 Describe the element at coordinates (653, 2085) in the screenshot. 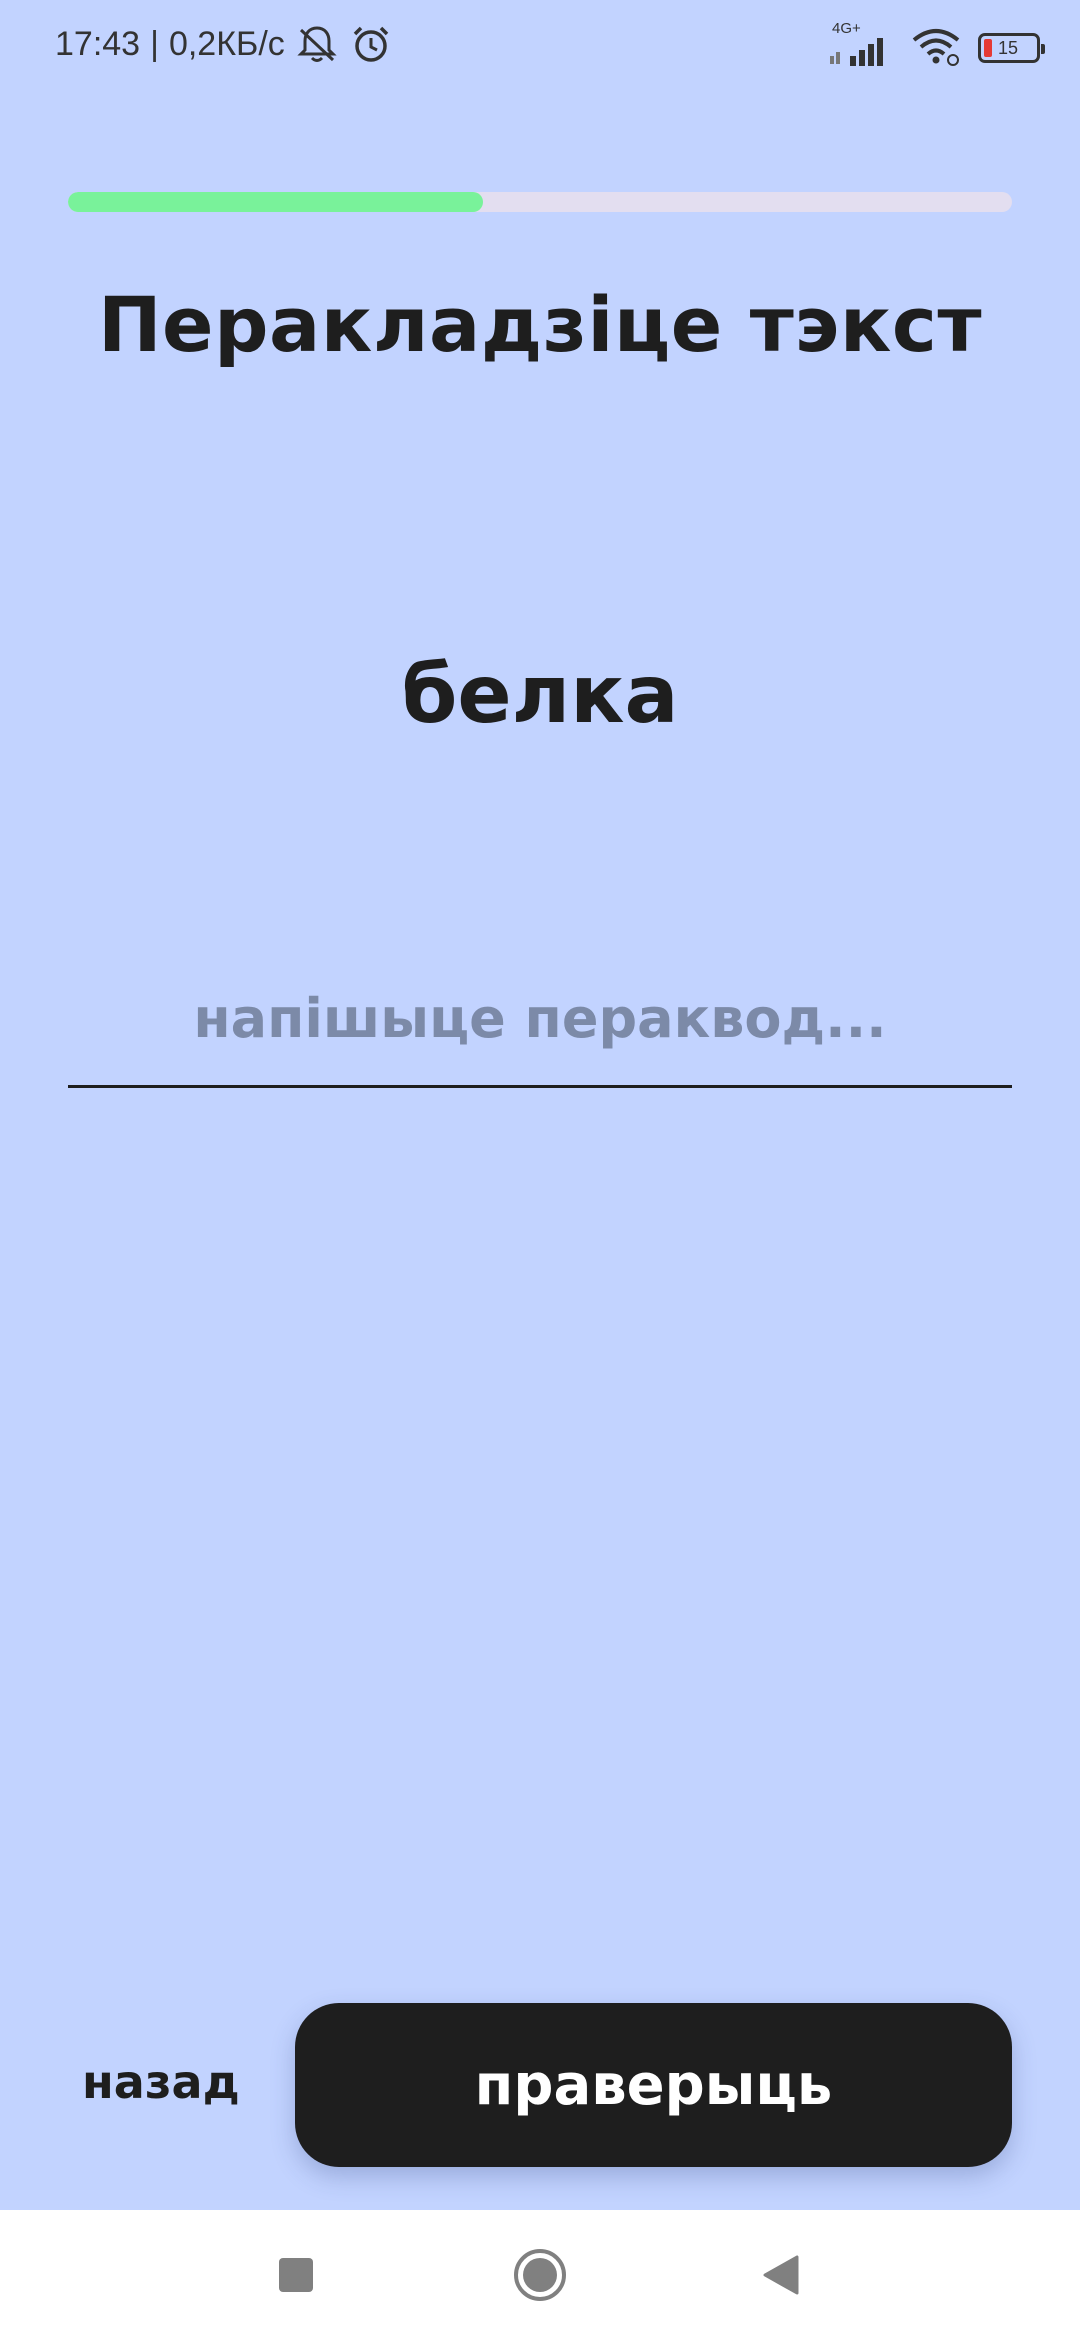

I see `check-button: праверыць` at that location.